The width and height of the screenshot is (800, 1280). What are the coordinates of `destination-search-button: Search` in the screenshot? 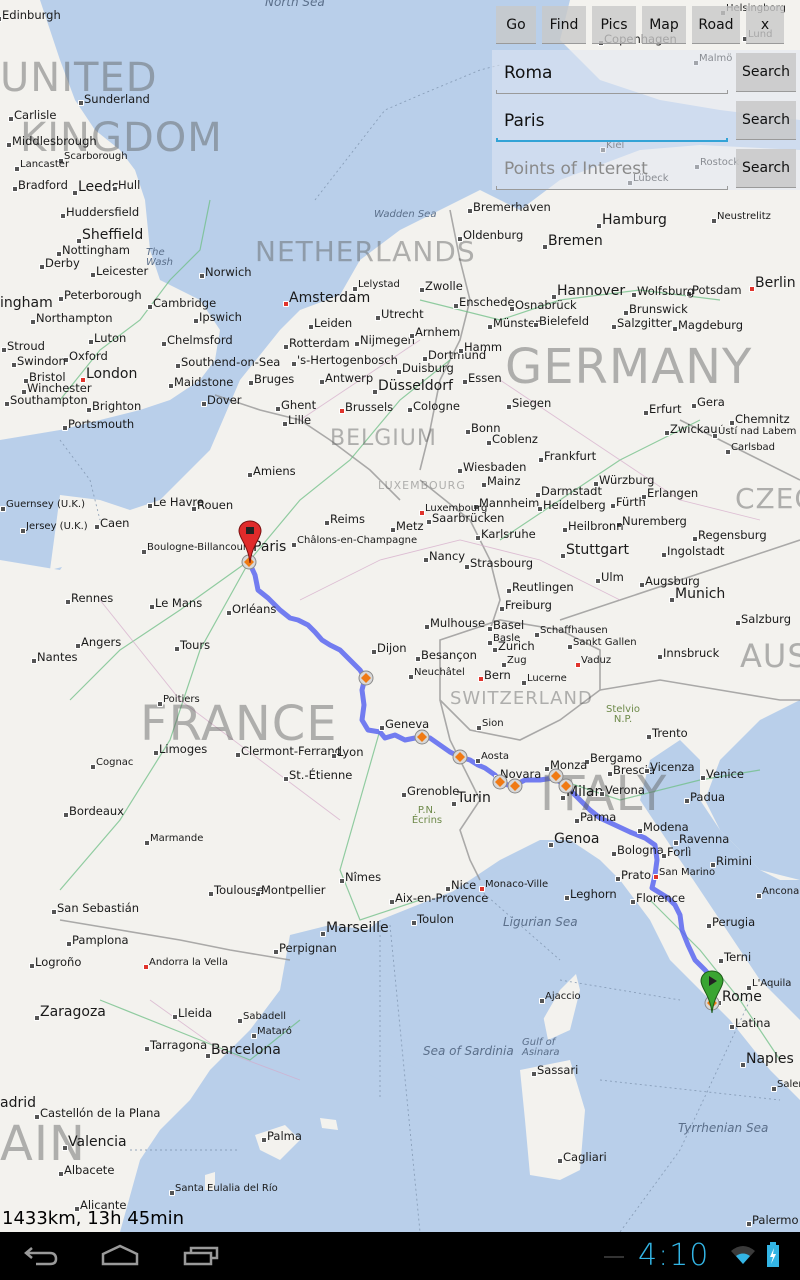 It's located at (766, 120).